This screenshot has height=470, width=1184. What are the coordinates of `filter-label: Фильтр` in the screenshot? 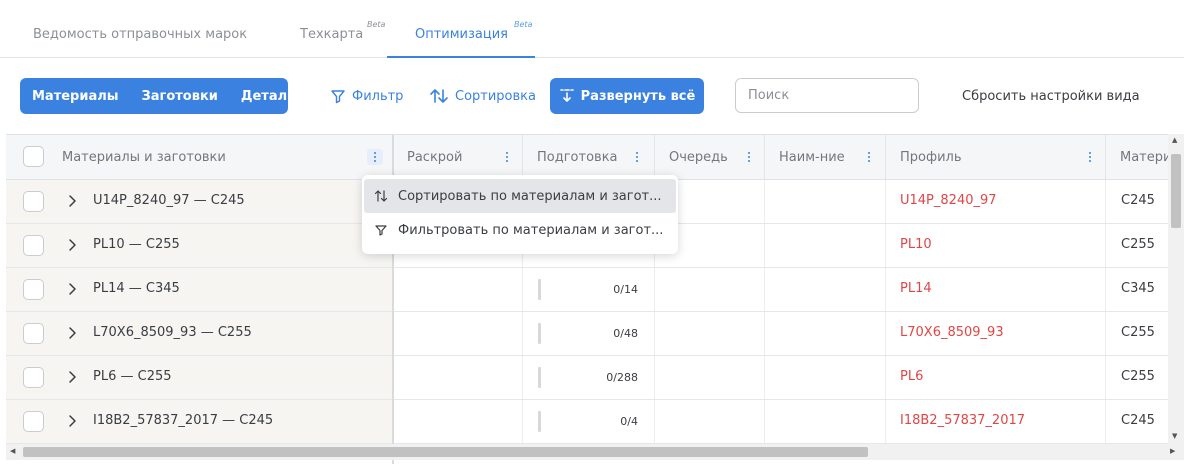 It's located at (378, 96).